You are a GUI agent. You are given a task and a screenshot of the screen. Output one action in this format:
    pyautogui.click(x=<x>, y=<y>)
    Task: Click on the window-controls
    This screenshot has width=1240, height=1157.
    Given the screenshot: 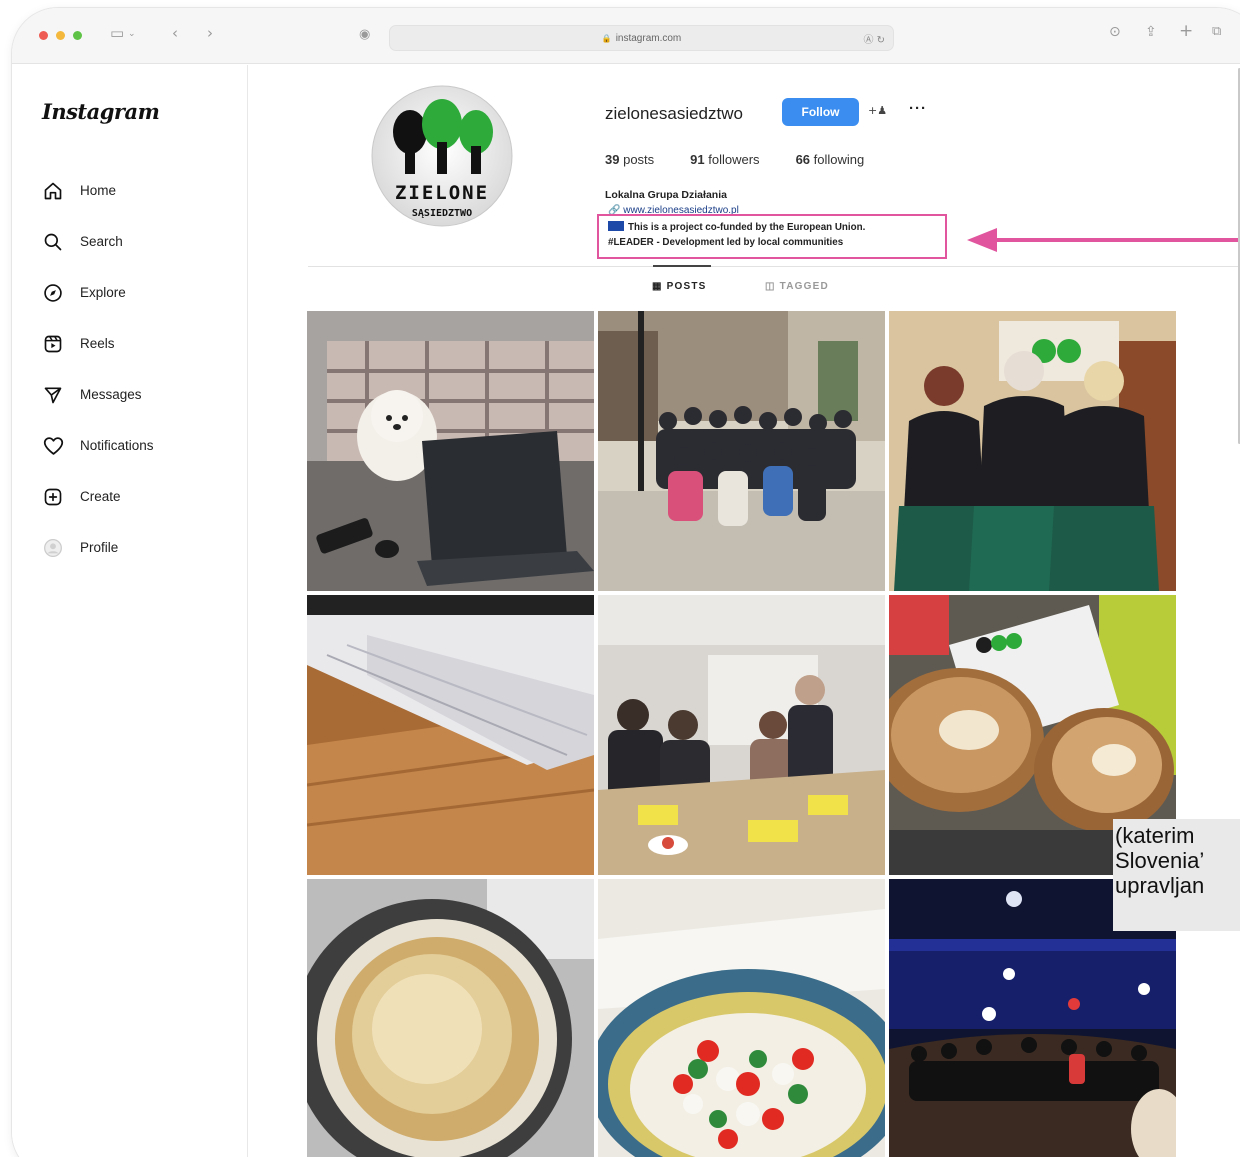 What is the action you would take?
    pyautogui.click(x=60, y=35)
    